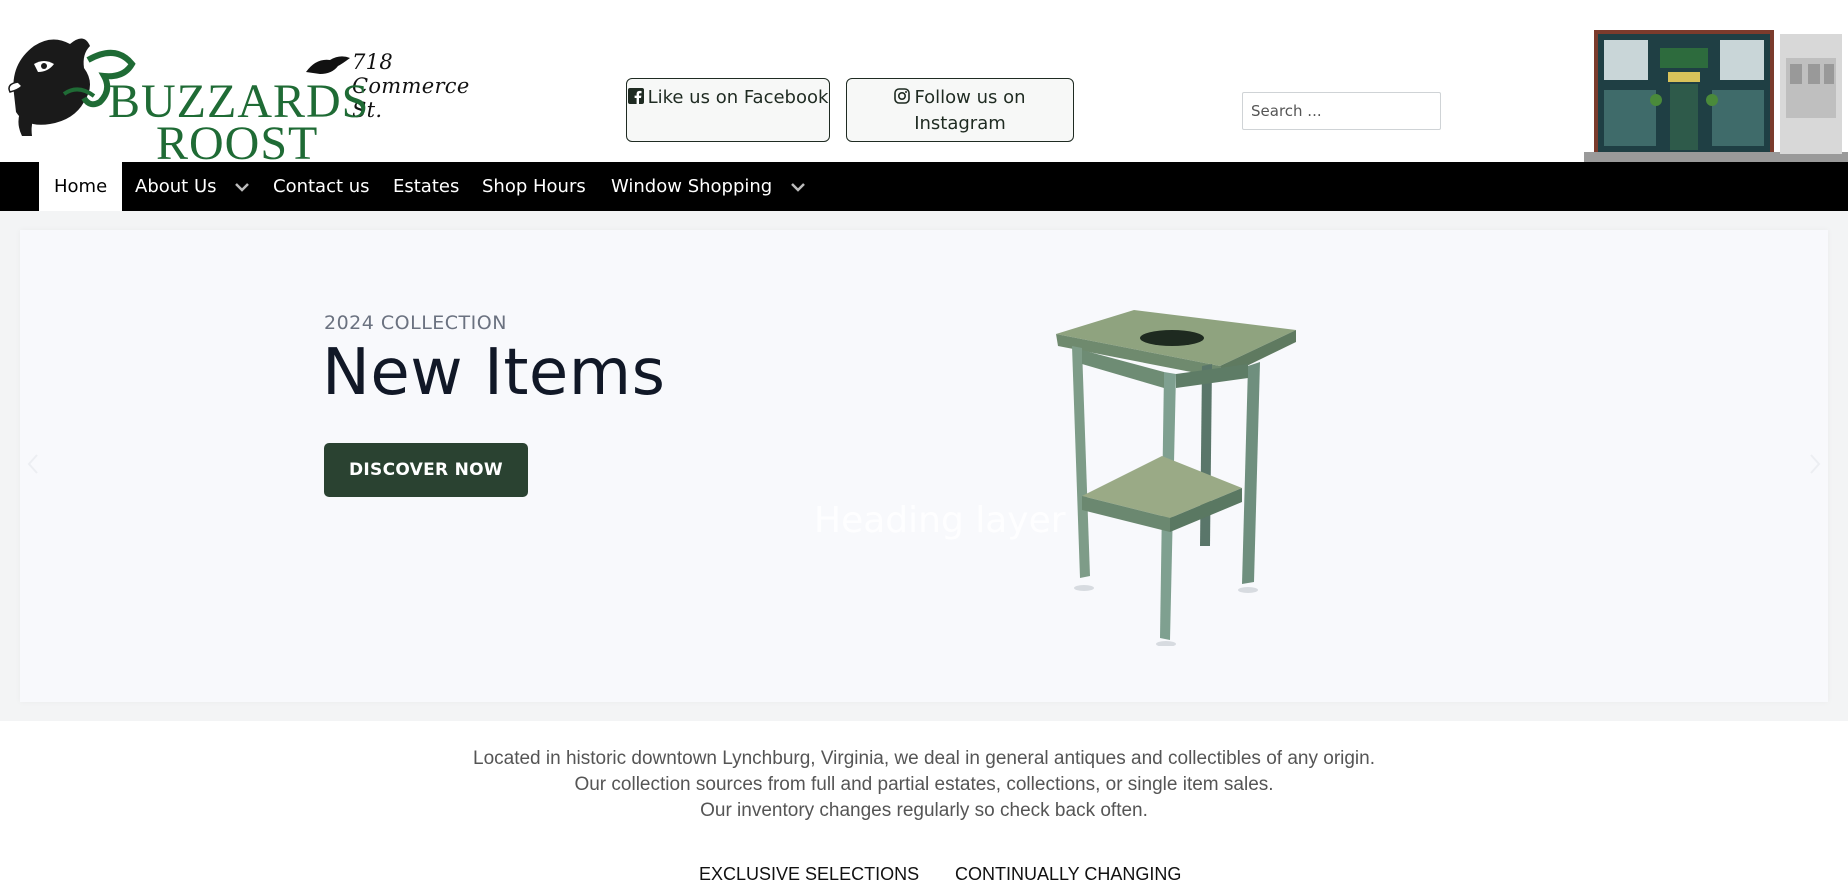 This screenshot has height=892, width=1848. I want to click on discover-now-button: DISCOVER NOW, so click(426, 470).